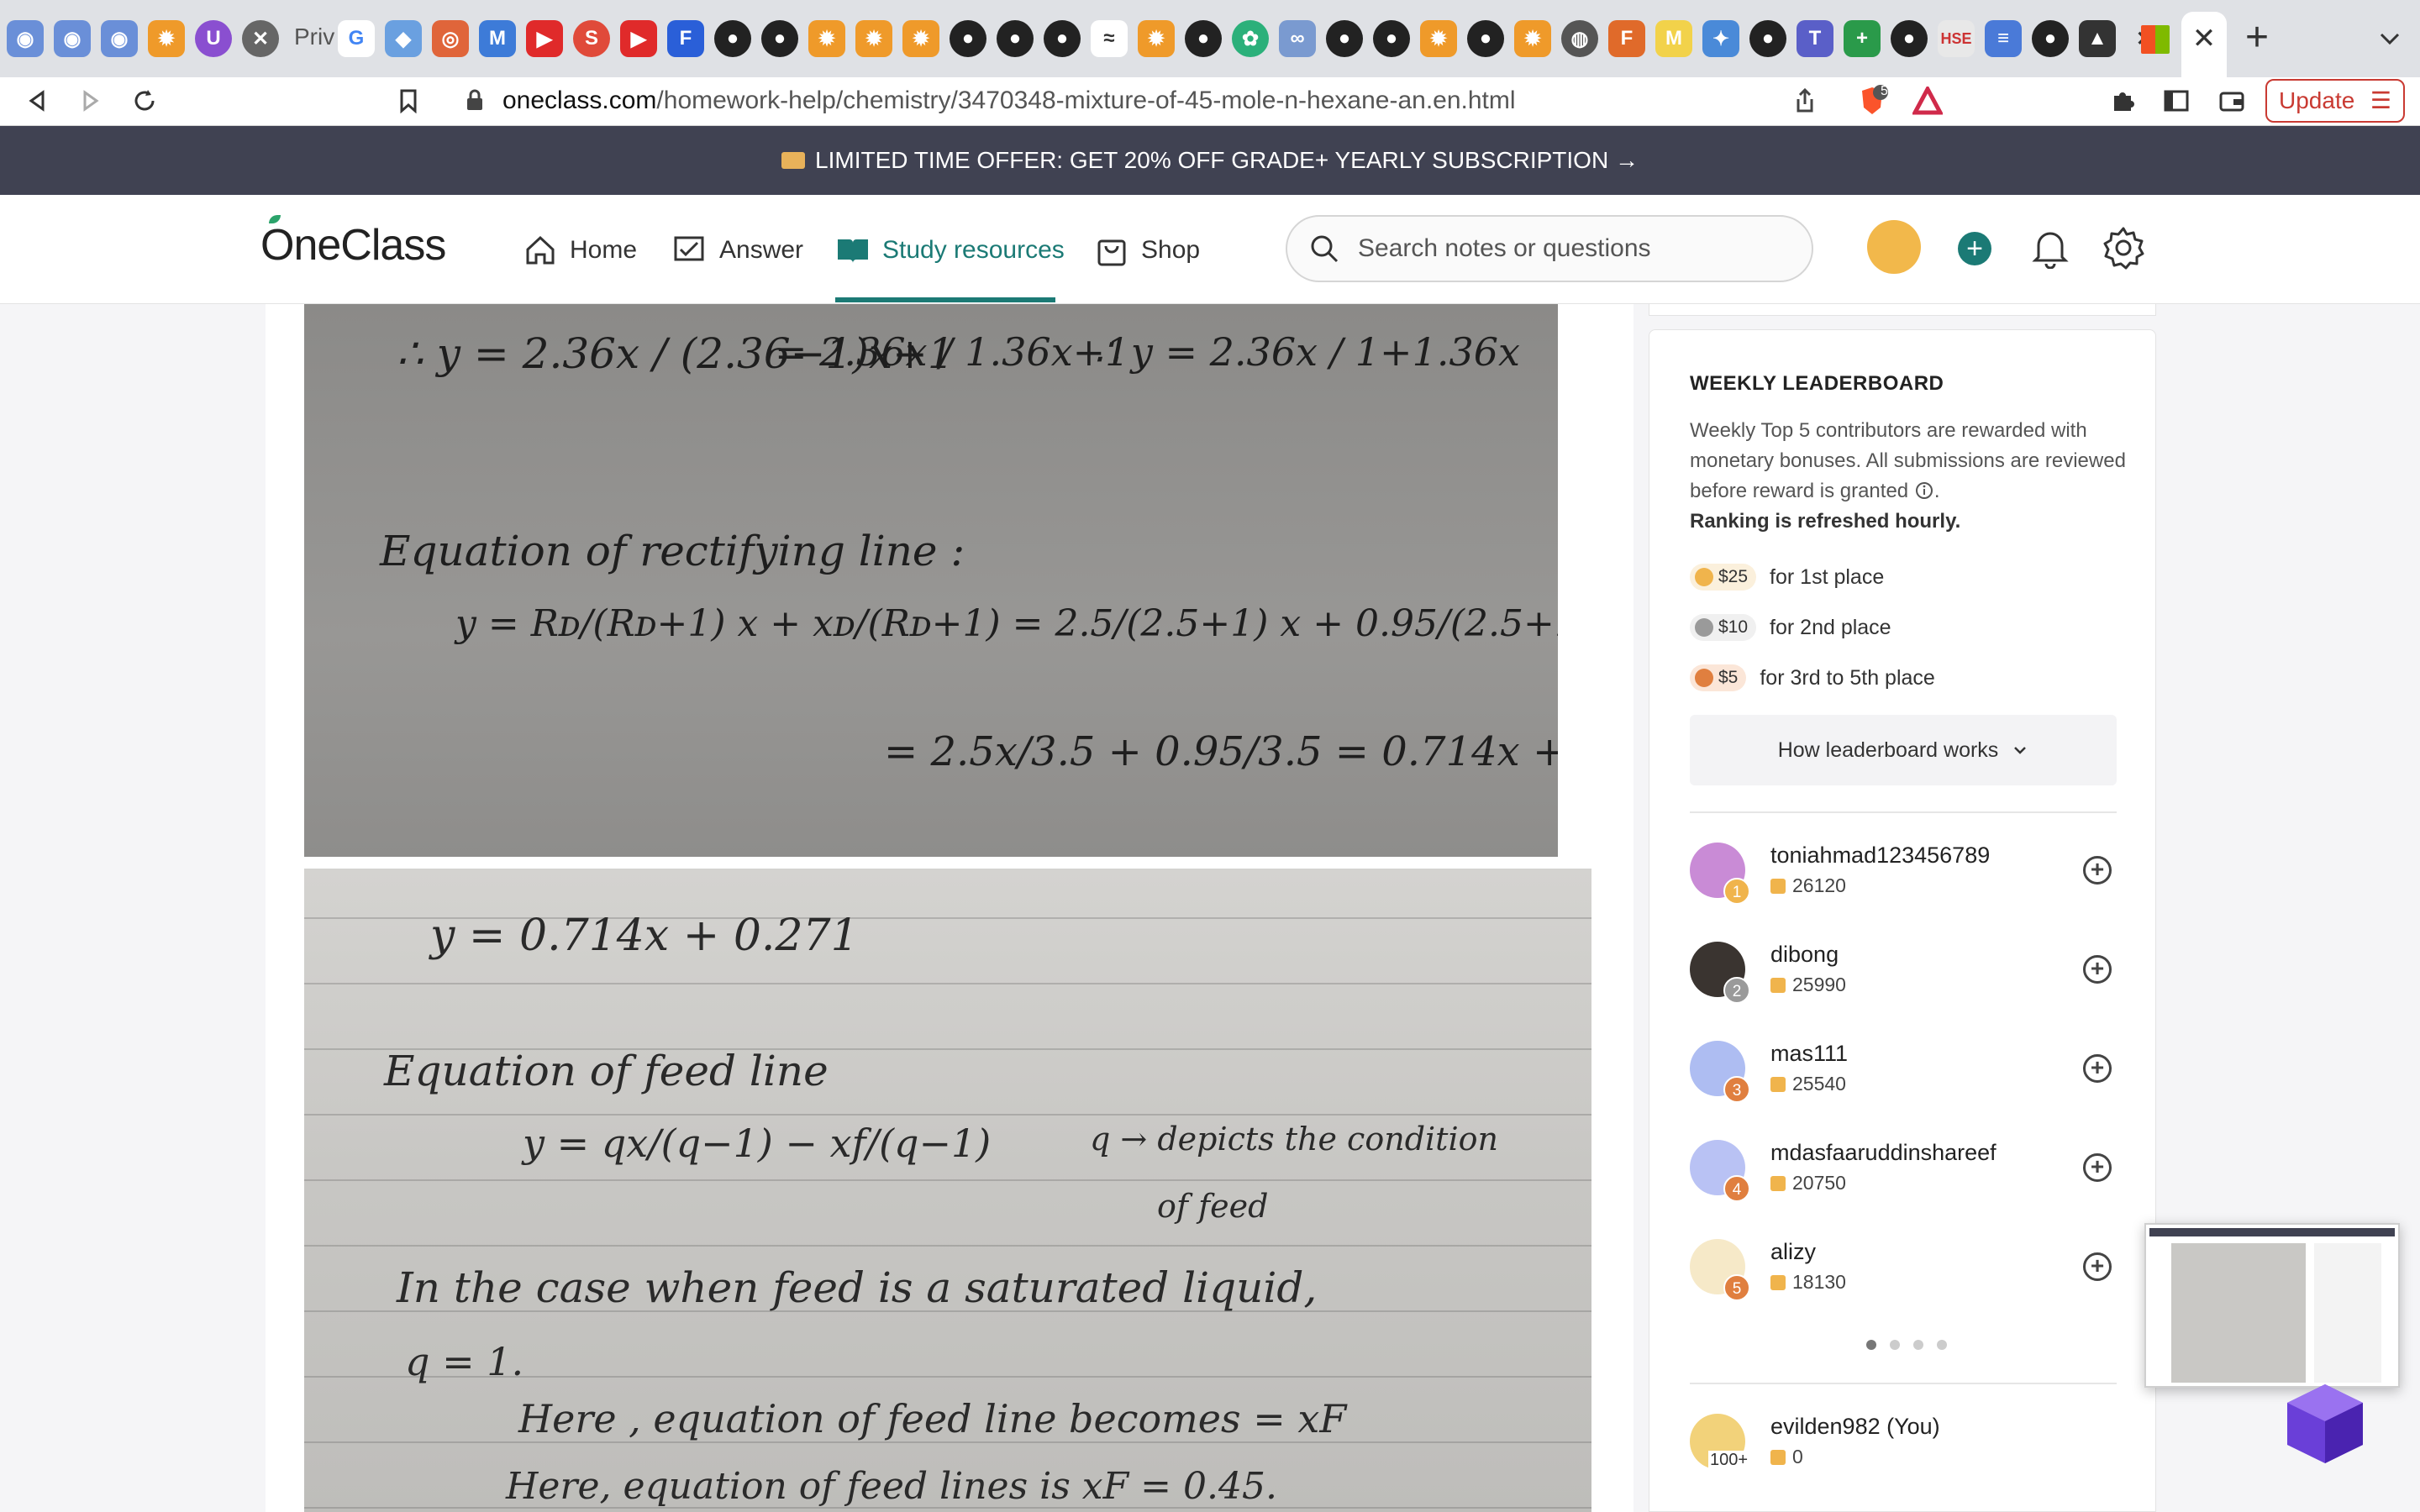 The width and height of the screenshot is (2420, 1512). Describe the element at coordinates (1626, 38) in the screenshot. I see `tab-favicon-f-orange-icon: F` at that location.